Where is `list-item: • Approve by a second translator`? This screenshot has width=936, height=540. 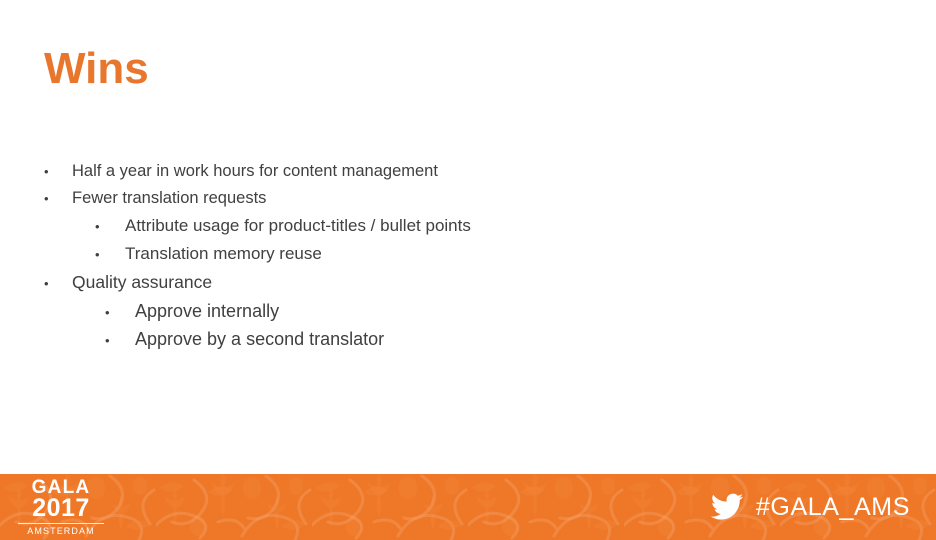
list-item: • Approve by a second translator is located at coordinates (469, 340).